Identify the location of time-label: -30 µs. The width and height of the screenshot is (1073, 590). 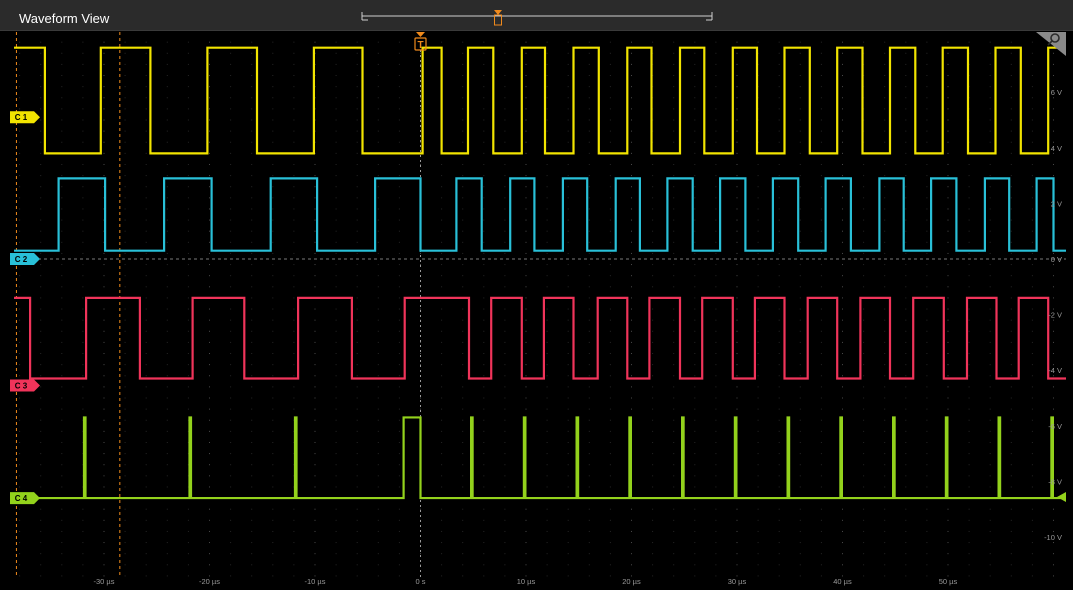
(104, 581).